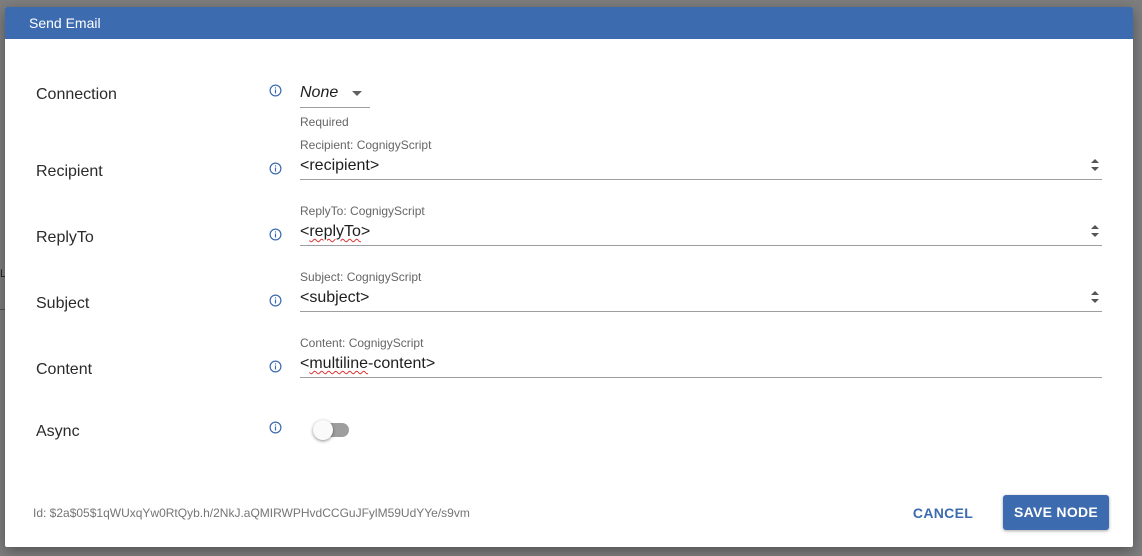  I want to click on replyto-value-suffix: >, so click(365, 231).